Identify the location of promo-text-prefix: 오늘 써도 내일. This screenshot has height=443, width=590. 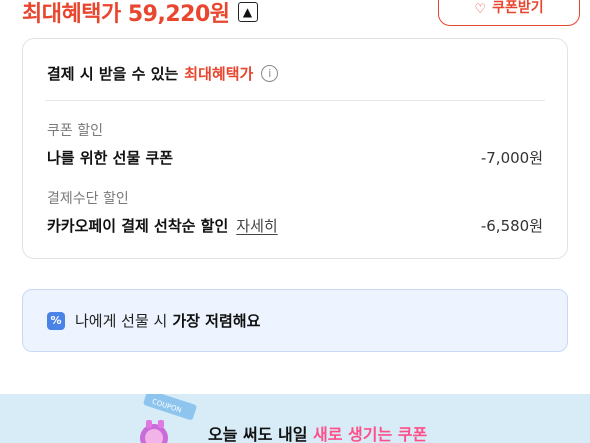
(258, 434).